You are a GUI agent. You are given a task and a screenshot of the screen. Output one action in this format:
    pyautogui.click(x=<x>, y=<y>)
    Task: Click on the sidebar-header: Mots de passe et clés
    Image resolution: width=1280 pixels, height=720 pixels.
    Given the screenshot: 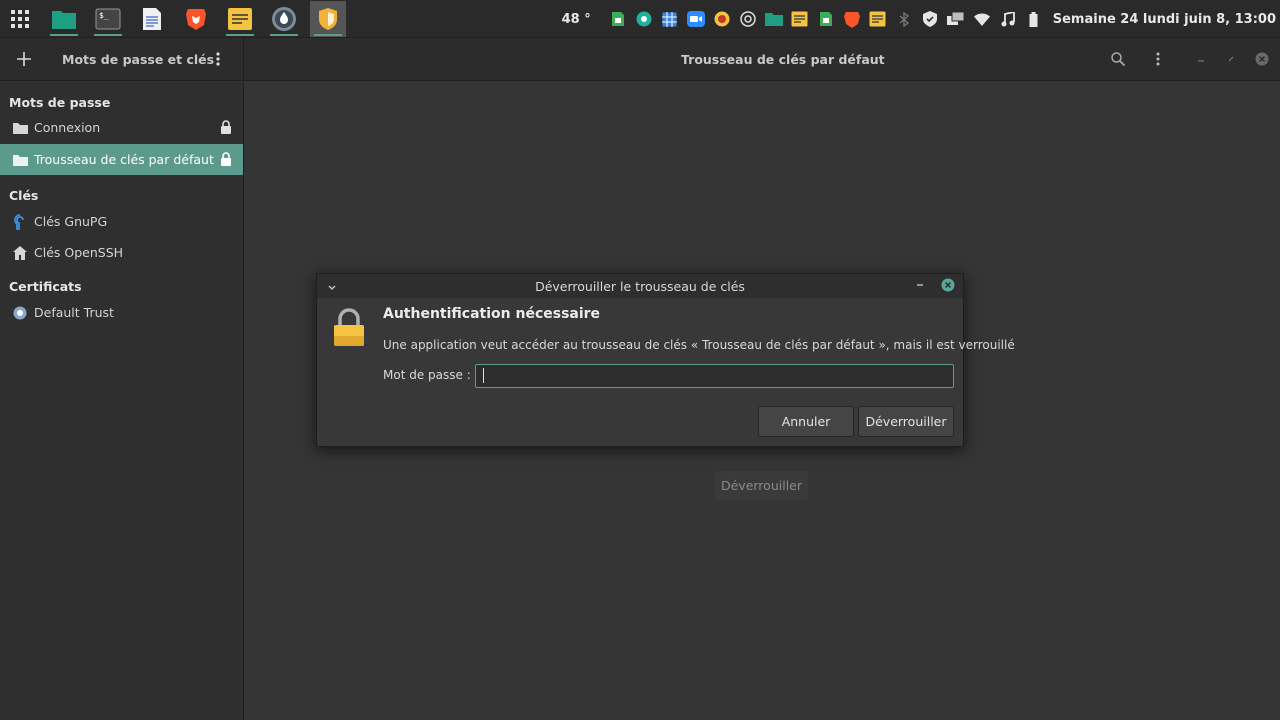 What is the action you would take?
    pyautogui.click(x=122, y=59)
    